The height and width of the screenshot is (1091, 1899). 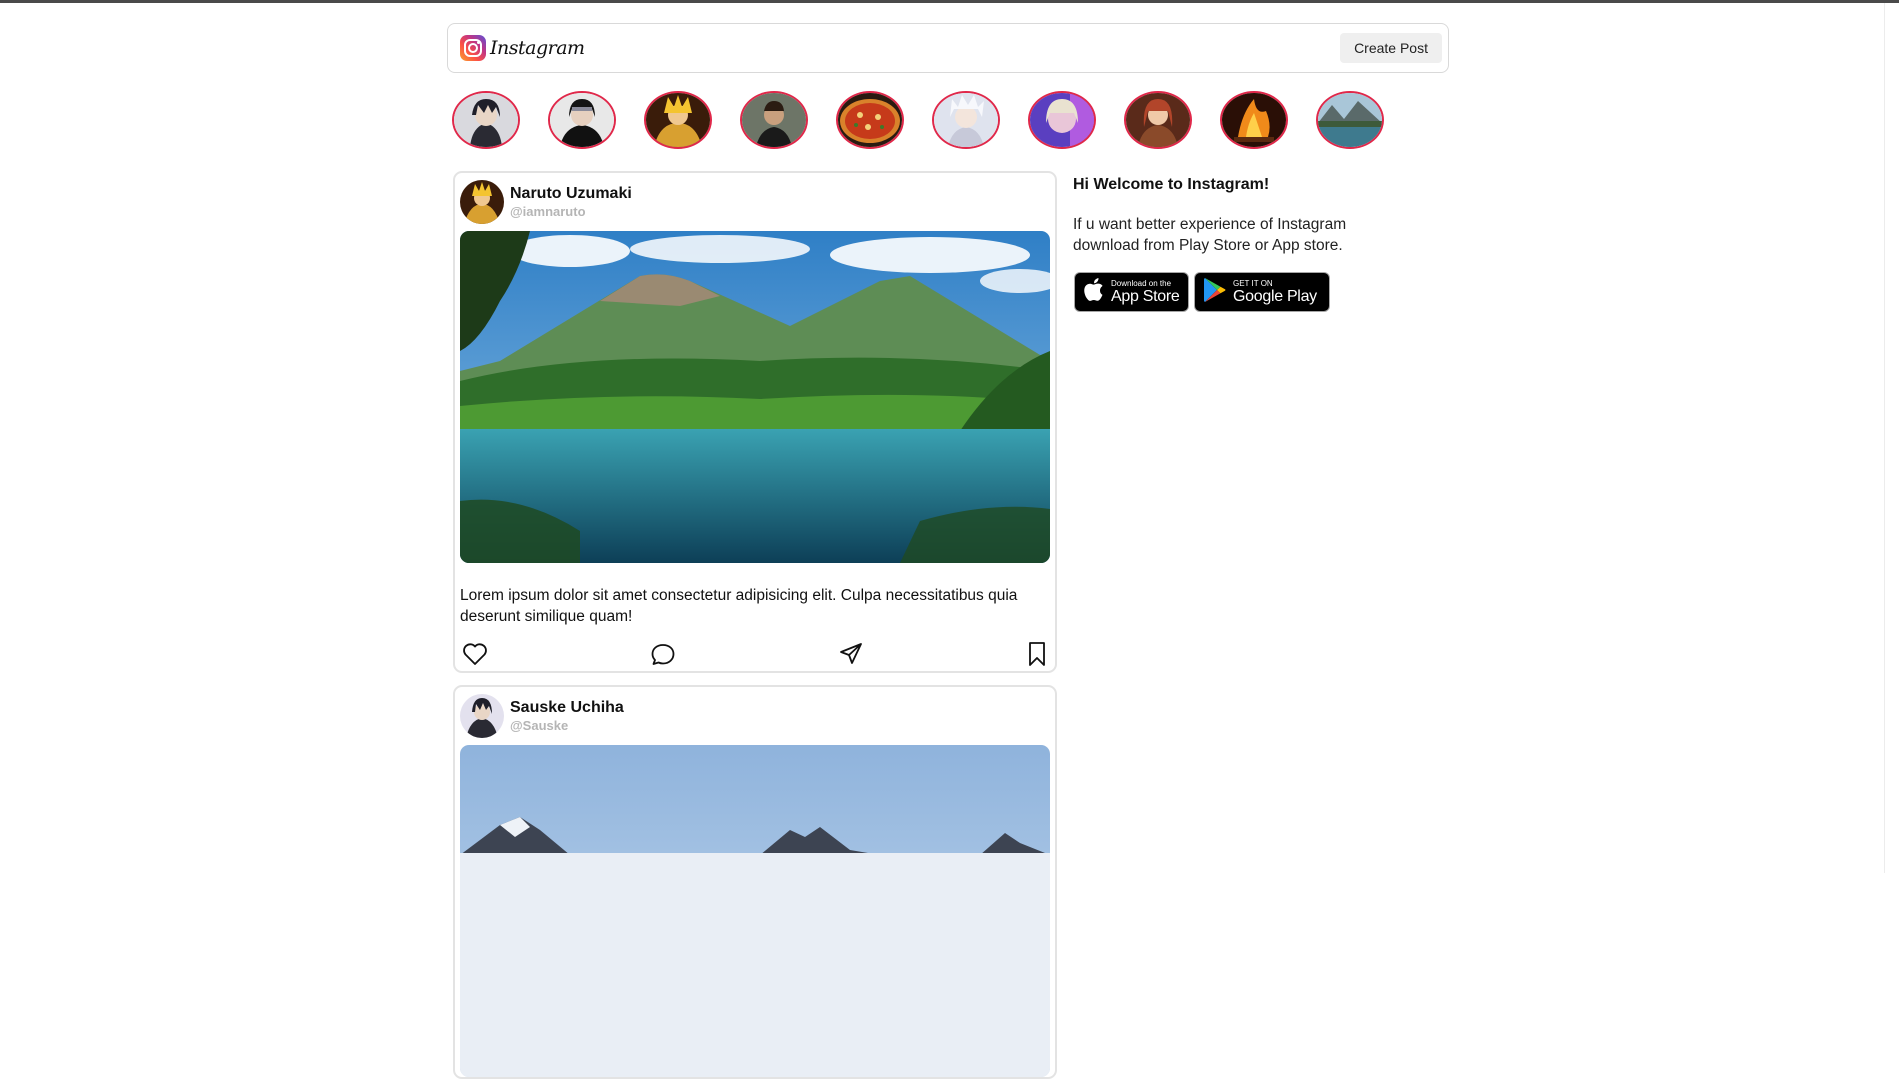 I want to click on app-store-text: Download on the App Store, so click(x=1145, y=292).